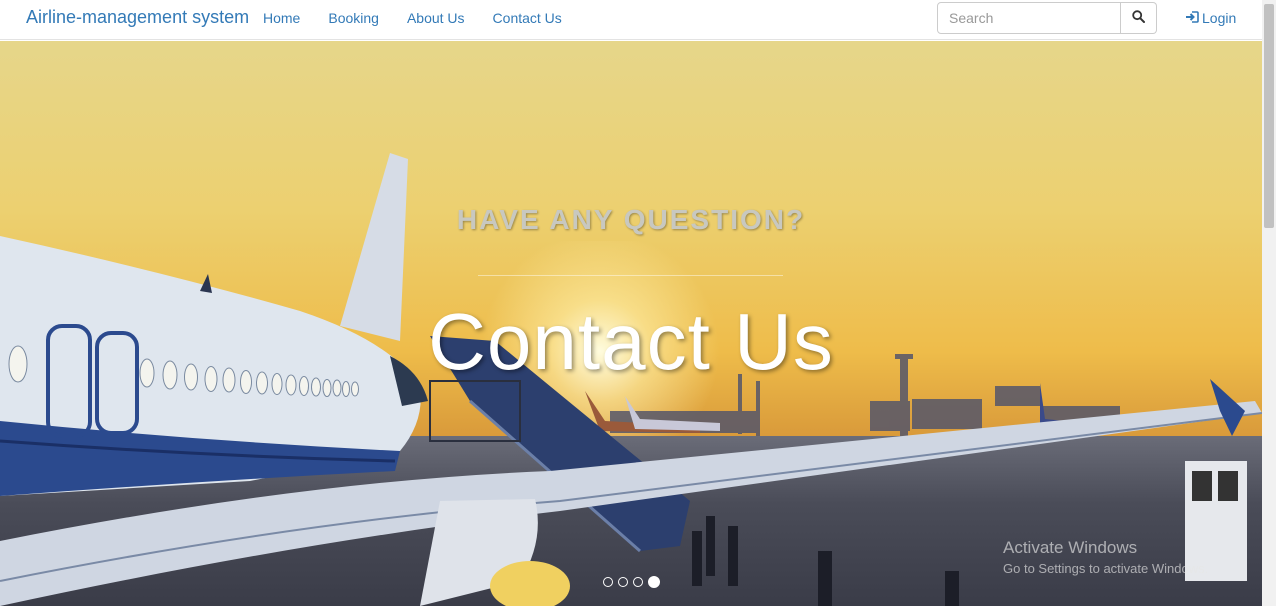 Image resolution: width=1276 pixels, height=606 pixels. Describe the element at coordinates (631, 219) in the screenshot. I see `hero-heading: HAVE ANY QUESTION?` at that location.